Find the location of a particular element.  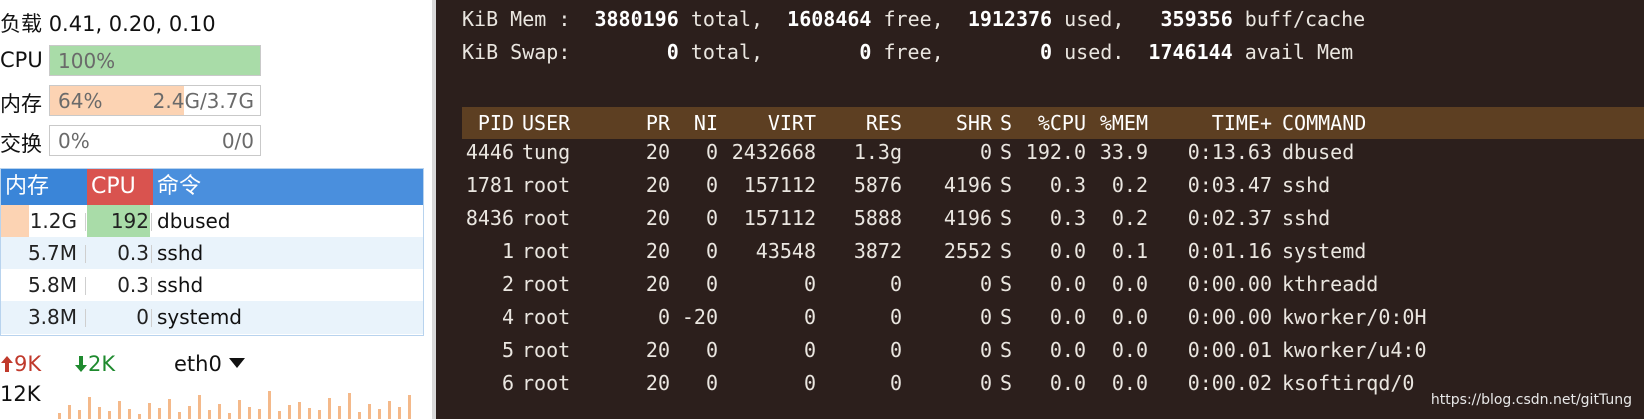

process-mem-cell: 5.8M is located at coordinates (44, 285).